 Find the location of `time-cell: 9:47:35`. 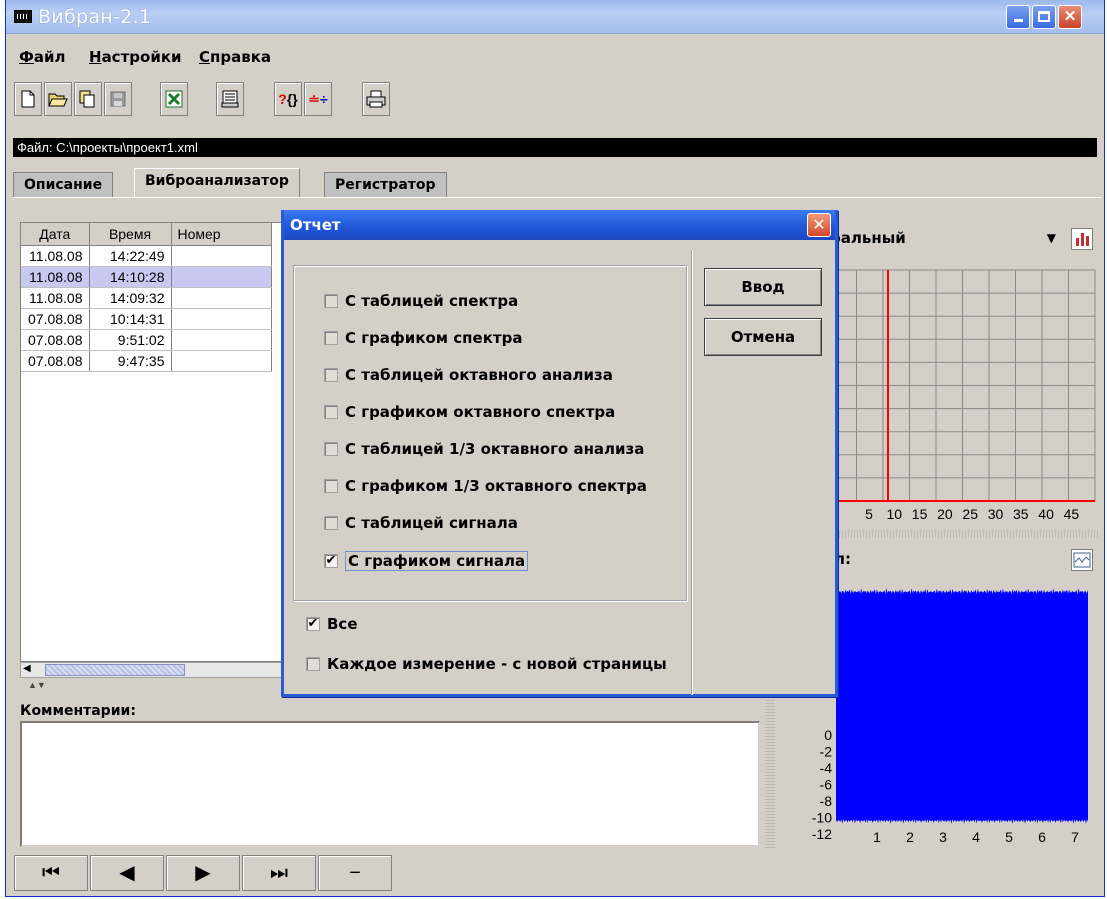

time-cell: 9:47:35 is located at coordinates (130, 361).